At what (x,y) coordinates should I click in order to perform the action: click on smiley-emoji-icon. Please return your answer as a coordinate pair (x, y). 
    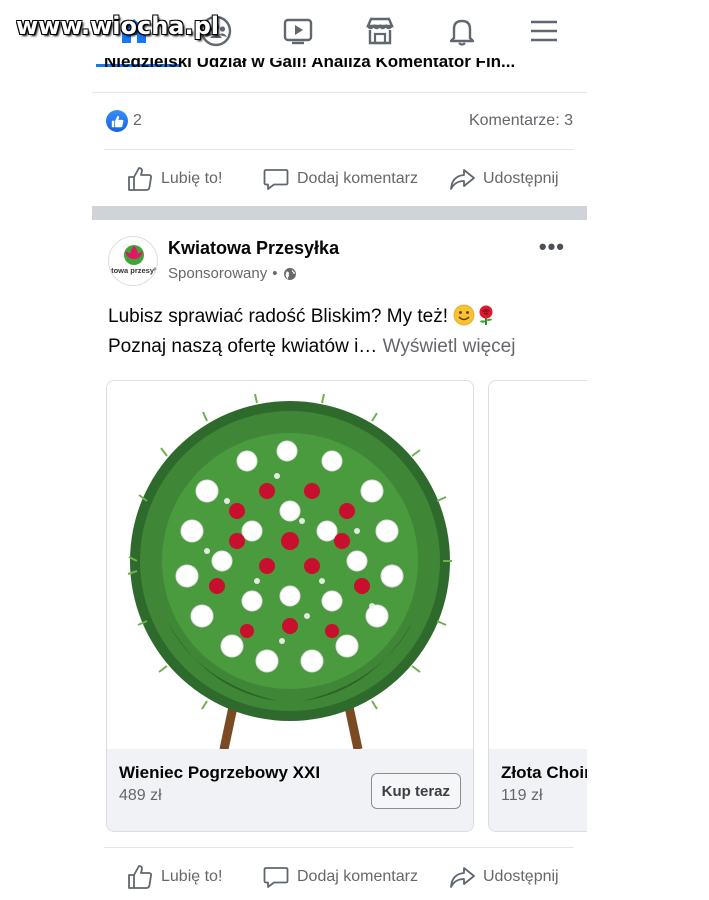
    Looking at the image, I should click on (464, 319).